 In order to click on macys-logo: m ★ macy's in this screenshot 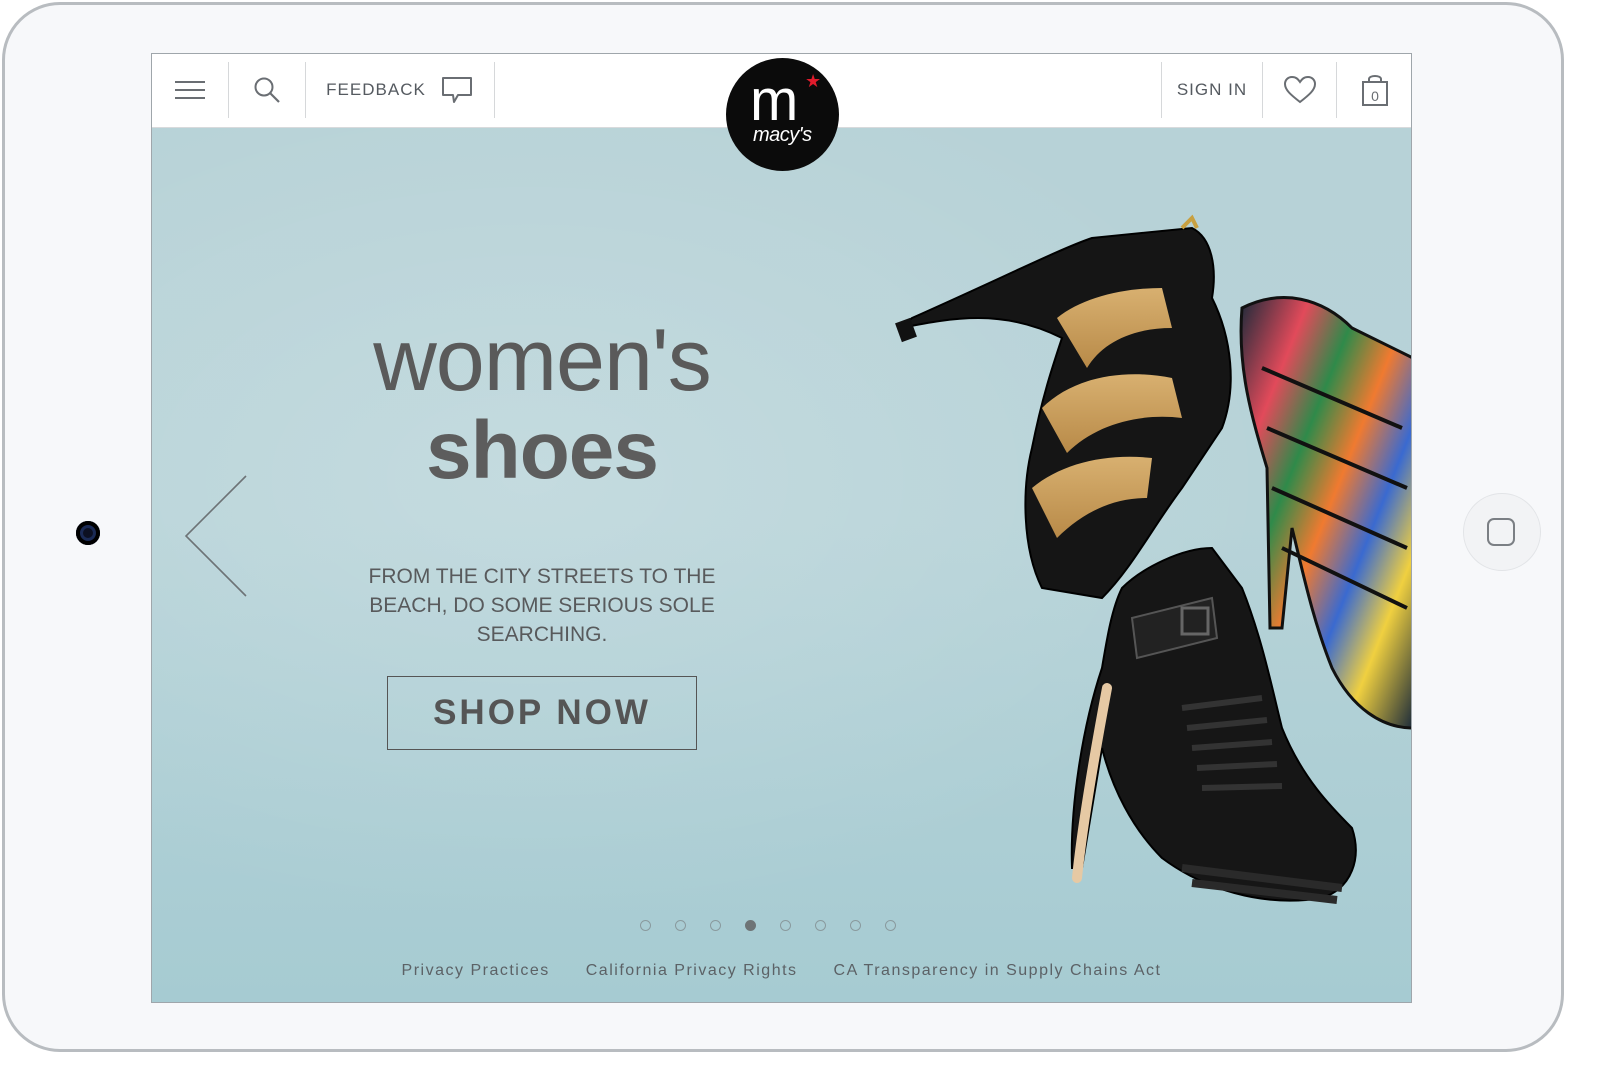, I will do `click(782, 114)`.